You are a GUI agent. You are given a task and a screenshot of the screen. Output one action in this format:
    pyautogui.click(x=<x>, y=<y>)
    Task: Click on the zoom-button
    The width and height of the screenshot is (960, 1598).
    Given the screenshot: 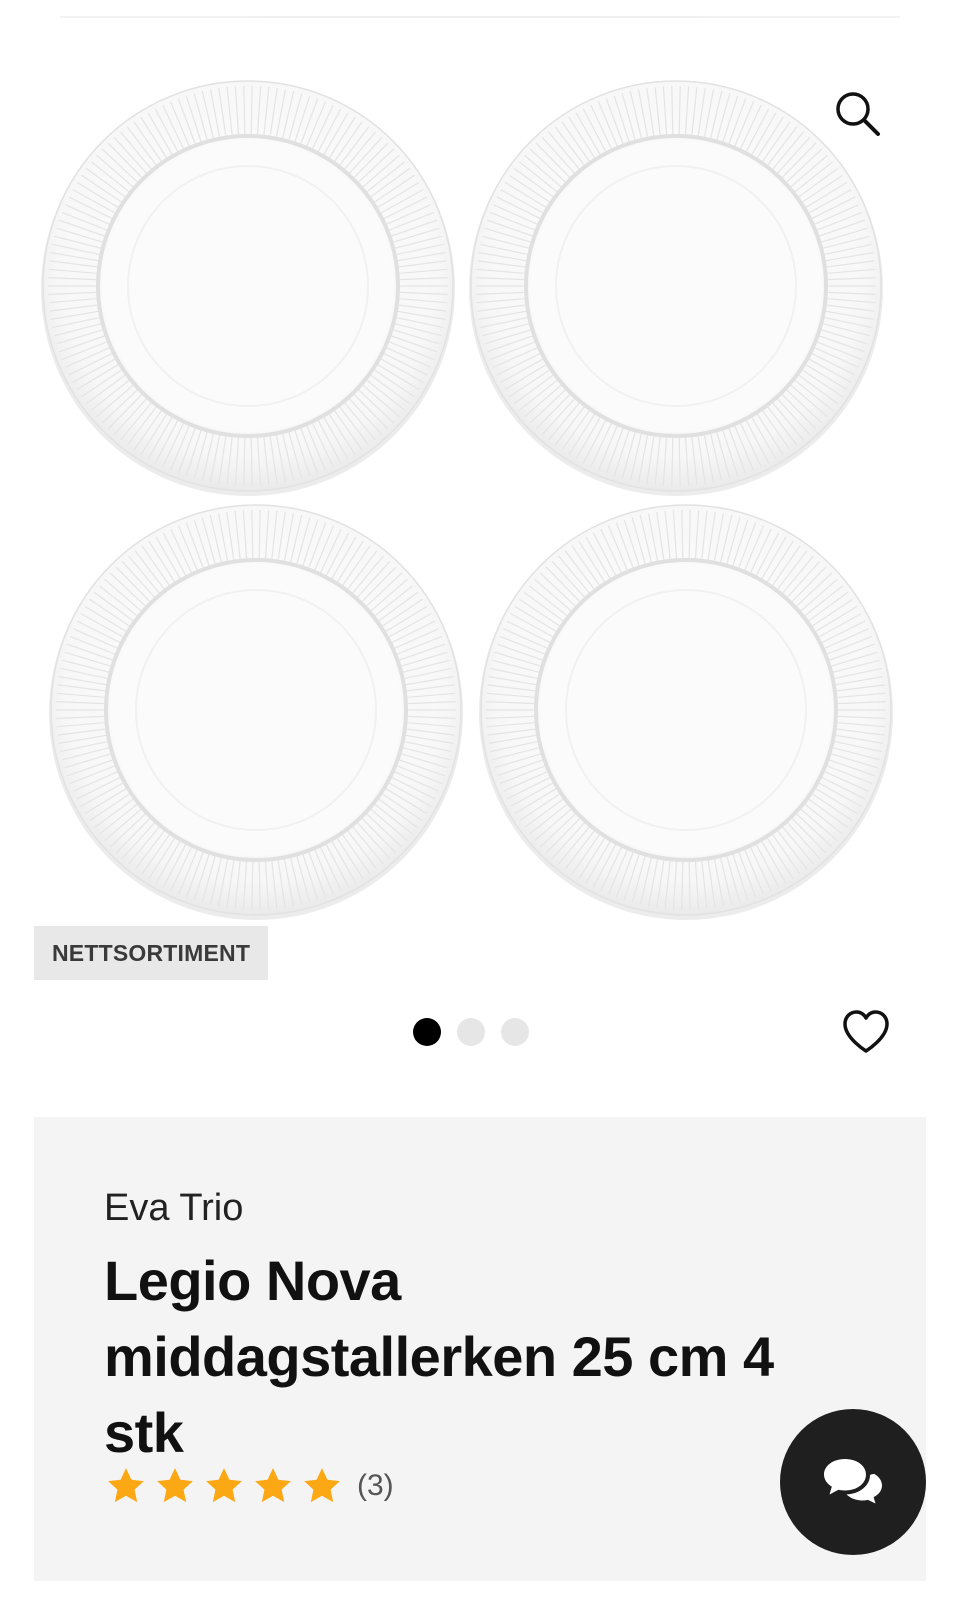 What is the action you would take?
    pyautogui.click(x=858, y=114)
    